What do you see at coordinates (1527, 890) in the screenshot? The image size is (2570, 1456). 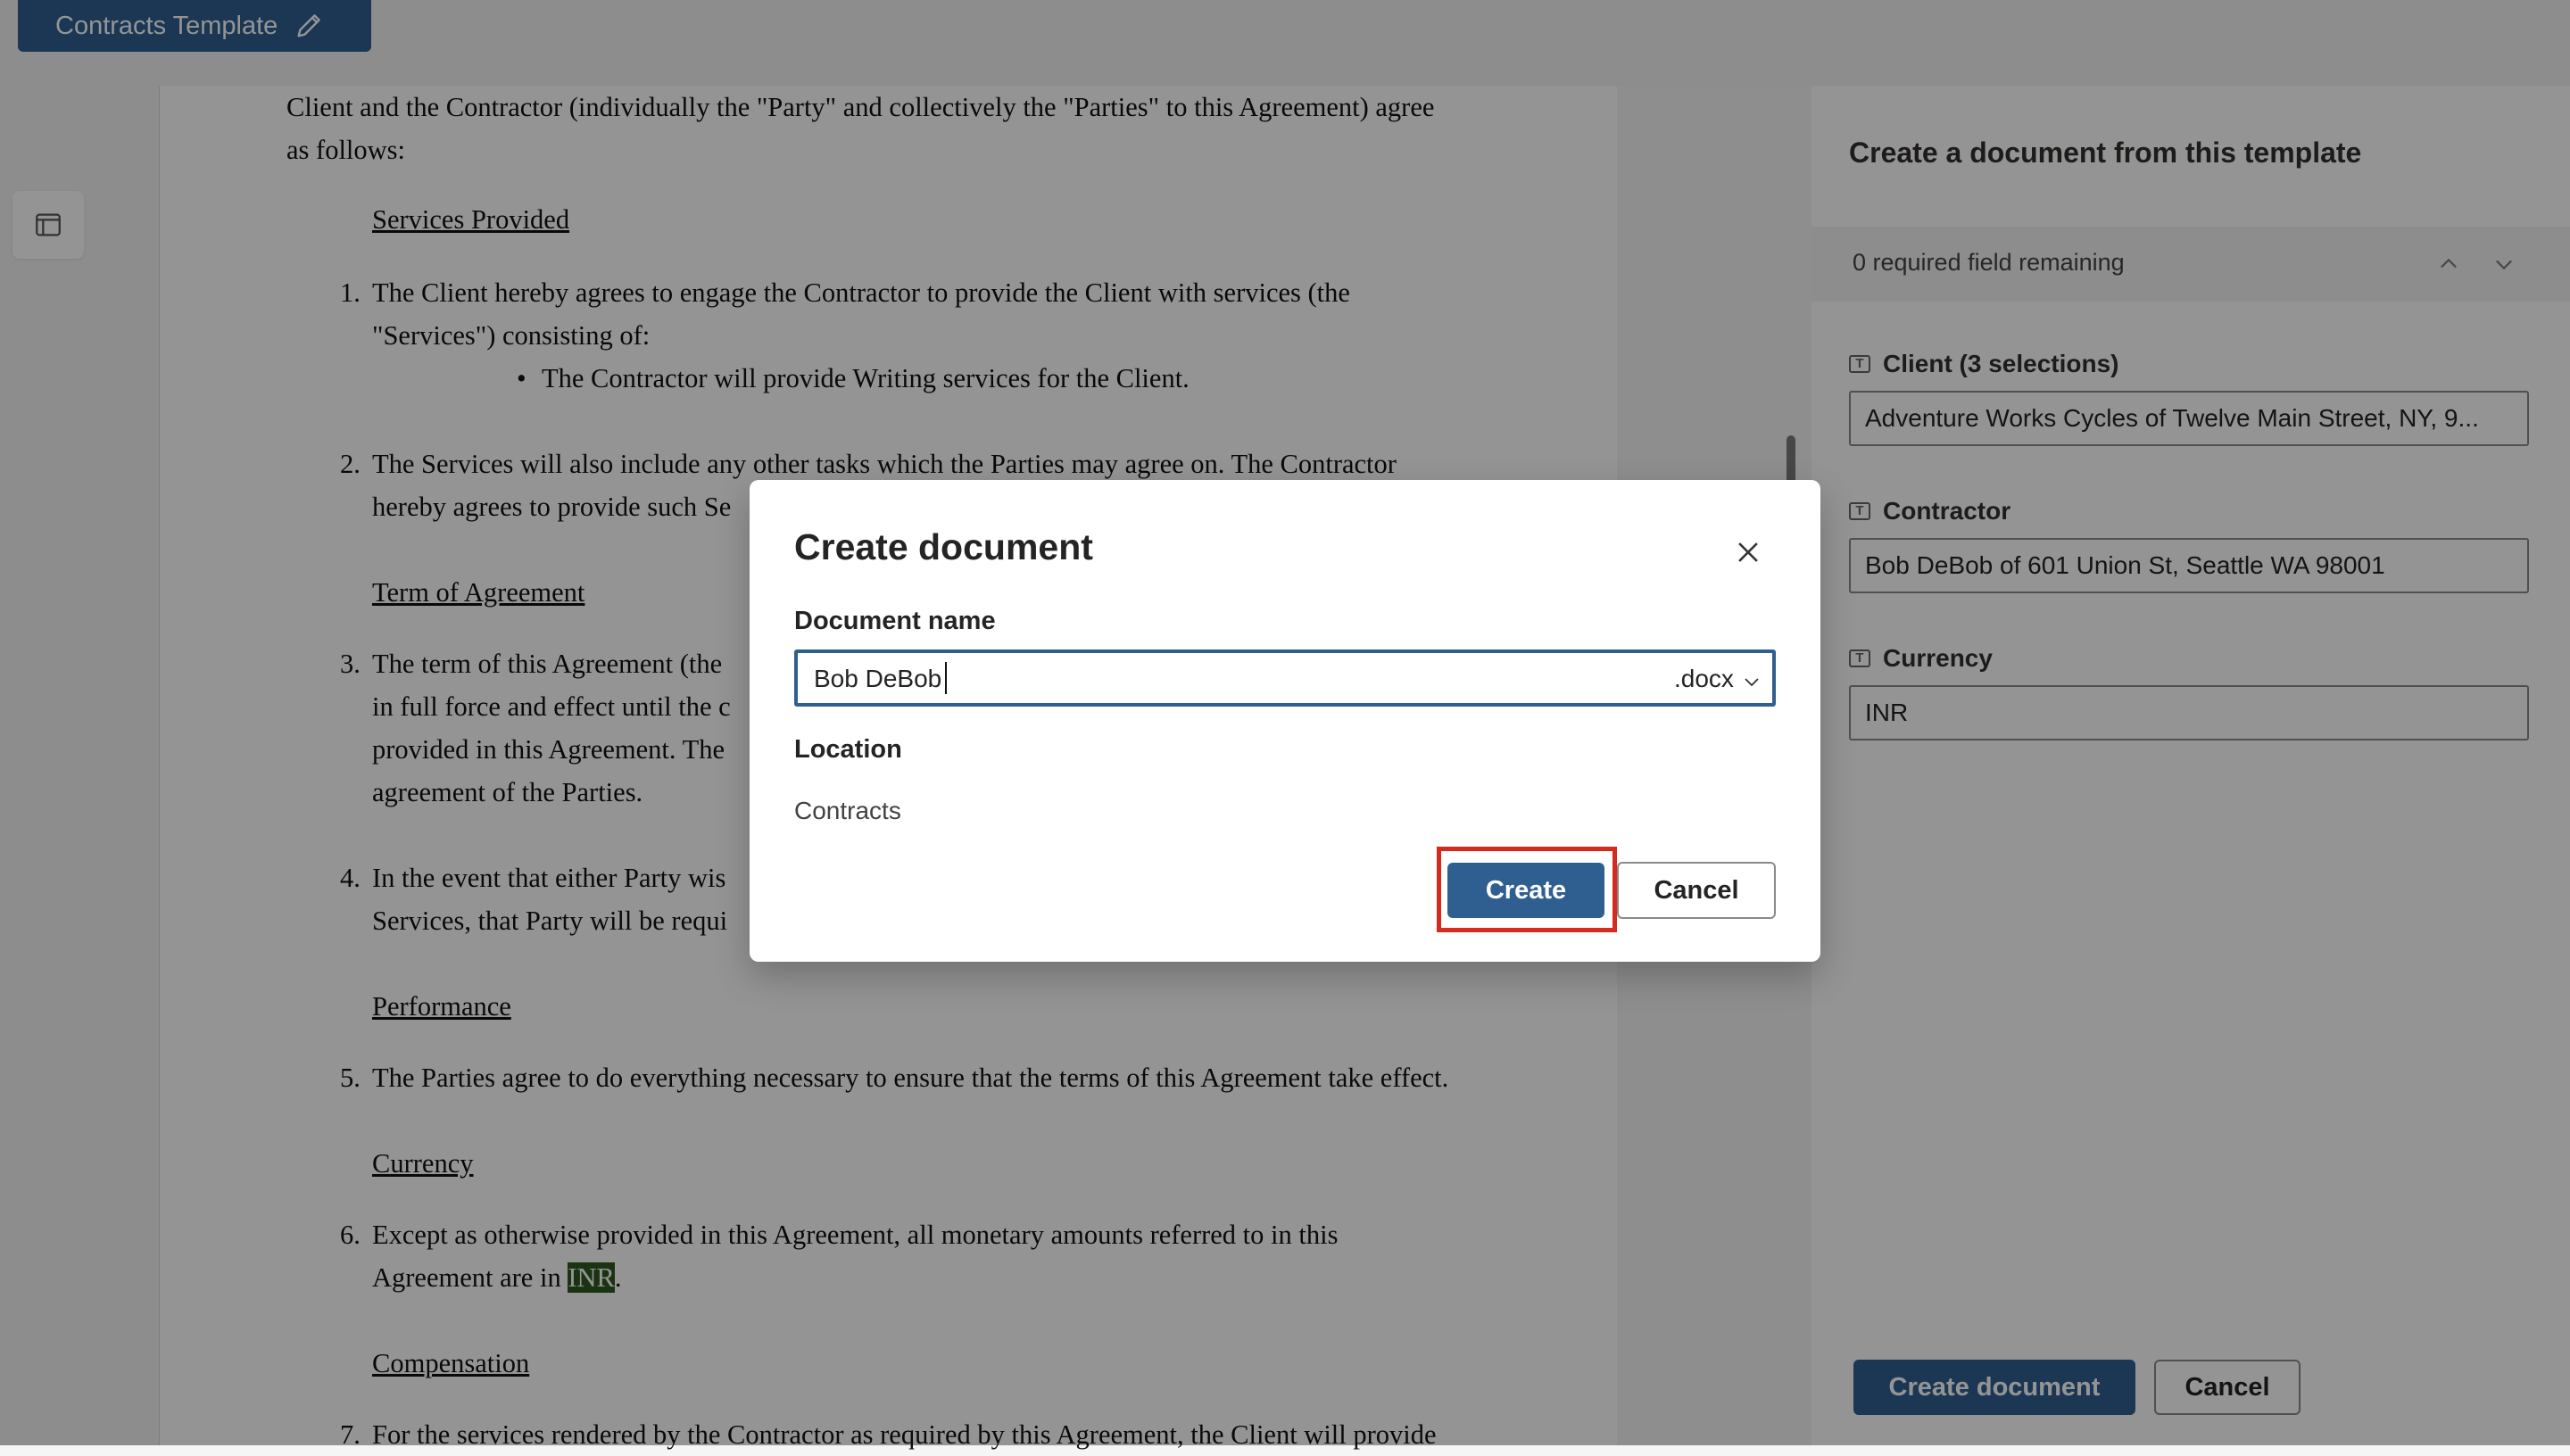 I see `create-button-highlight` at bounding box center [1527, 890].